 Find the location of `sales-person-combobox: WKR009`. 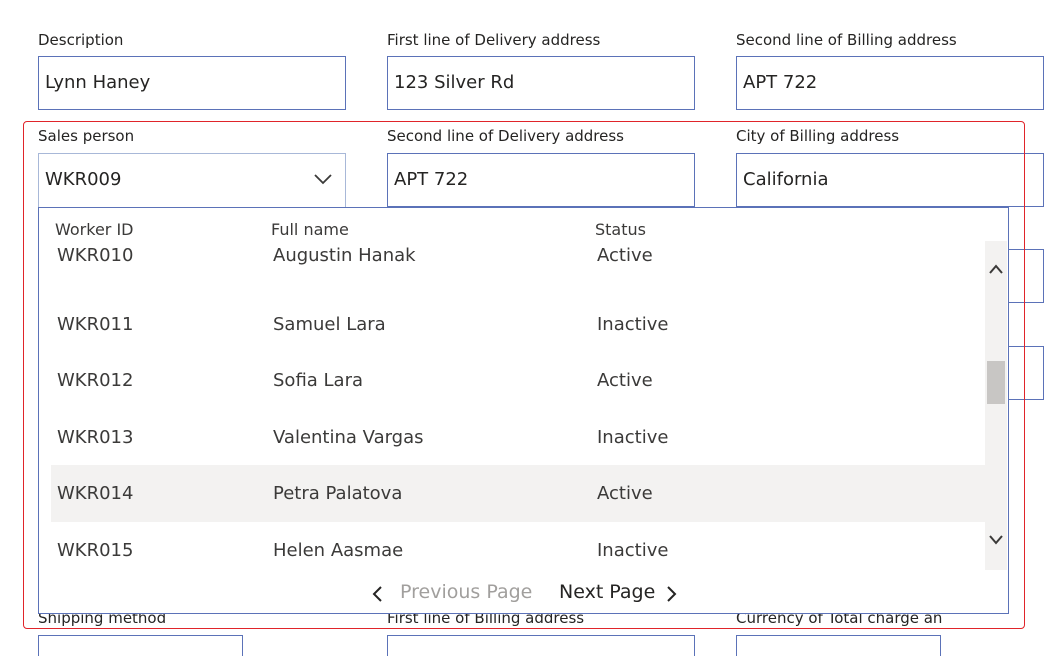

sales-person-combobox: WKR009 is located at coordinates (192, 180).